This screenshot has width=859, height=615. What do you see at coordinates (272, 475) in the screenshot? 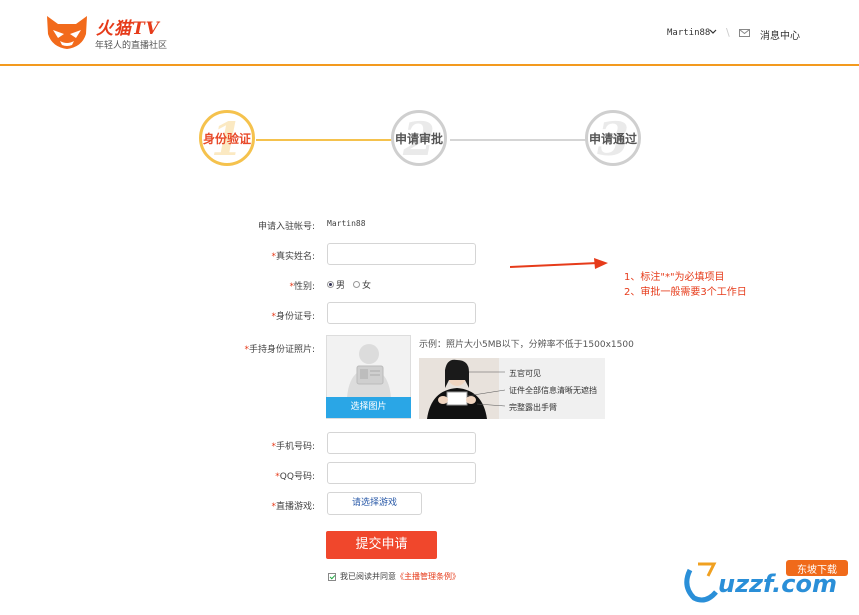
I see `qq-label: *QQ号码:` at bounding box center [272, 475].